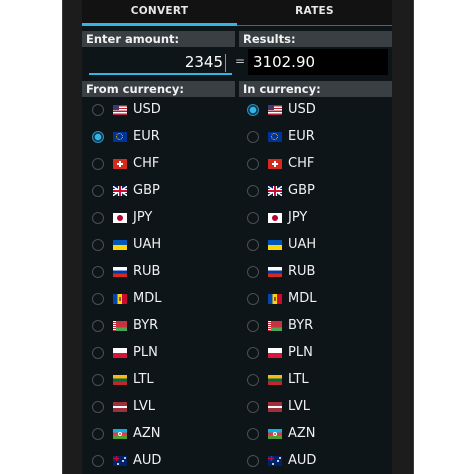 The image size is (474, 474). I want to click on from-currency-code-label: LTL, so click(143, 379).